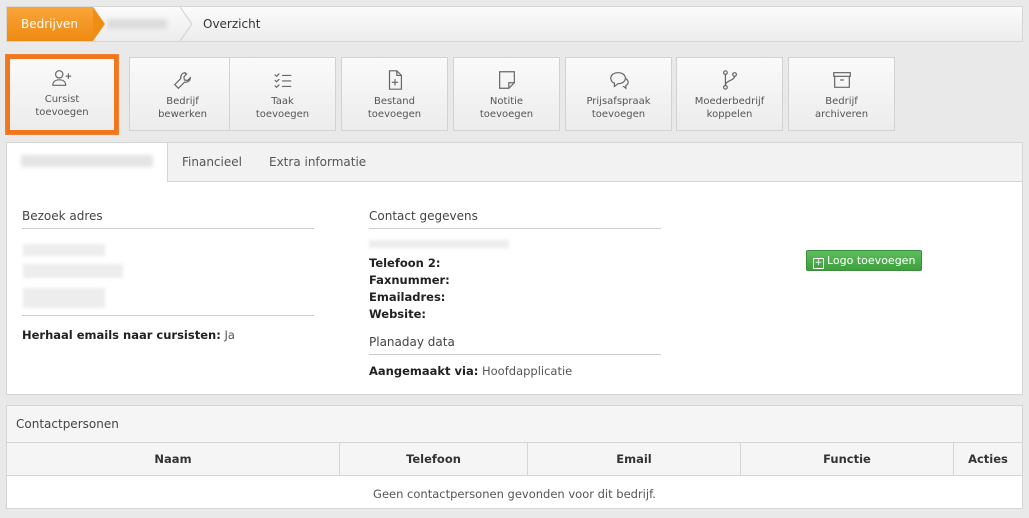 This screenshot has height=518, width=1029. Describe the element at coordinates (62, 99) in the screenshot. I see `add-student-label-1: Cursist` at that location.